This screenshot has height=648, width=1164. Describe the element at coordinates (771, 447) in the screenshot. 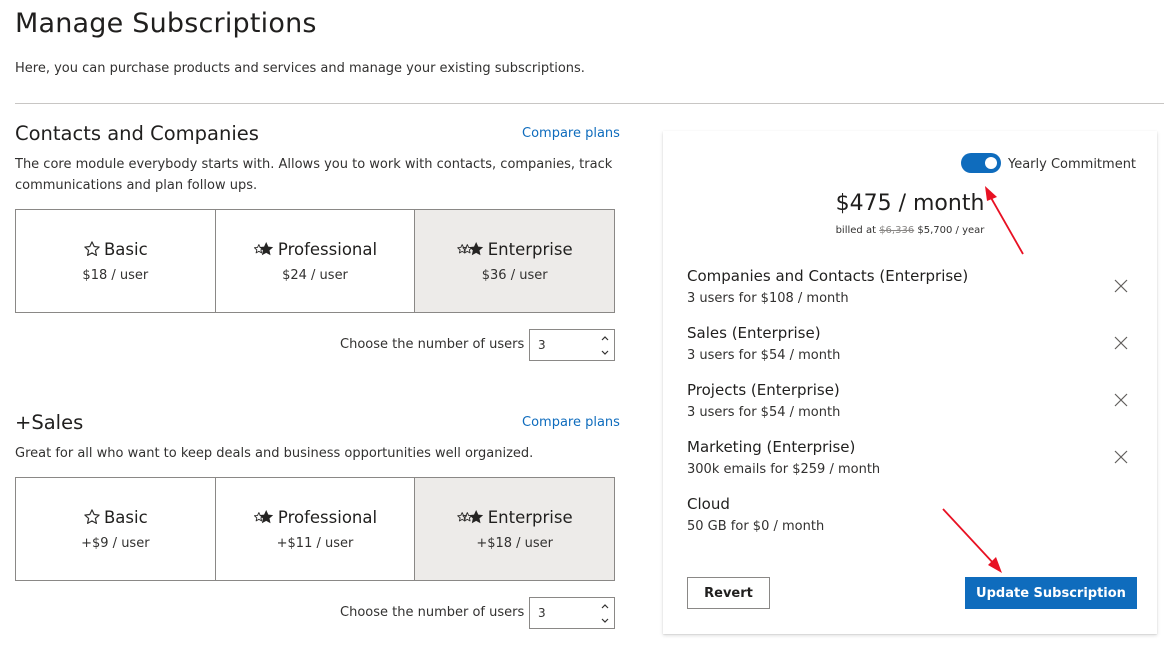

I see `line-item-title: Marketing (Enterprise)` at that location.